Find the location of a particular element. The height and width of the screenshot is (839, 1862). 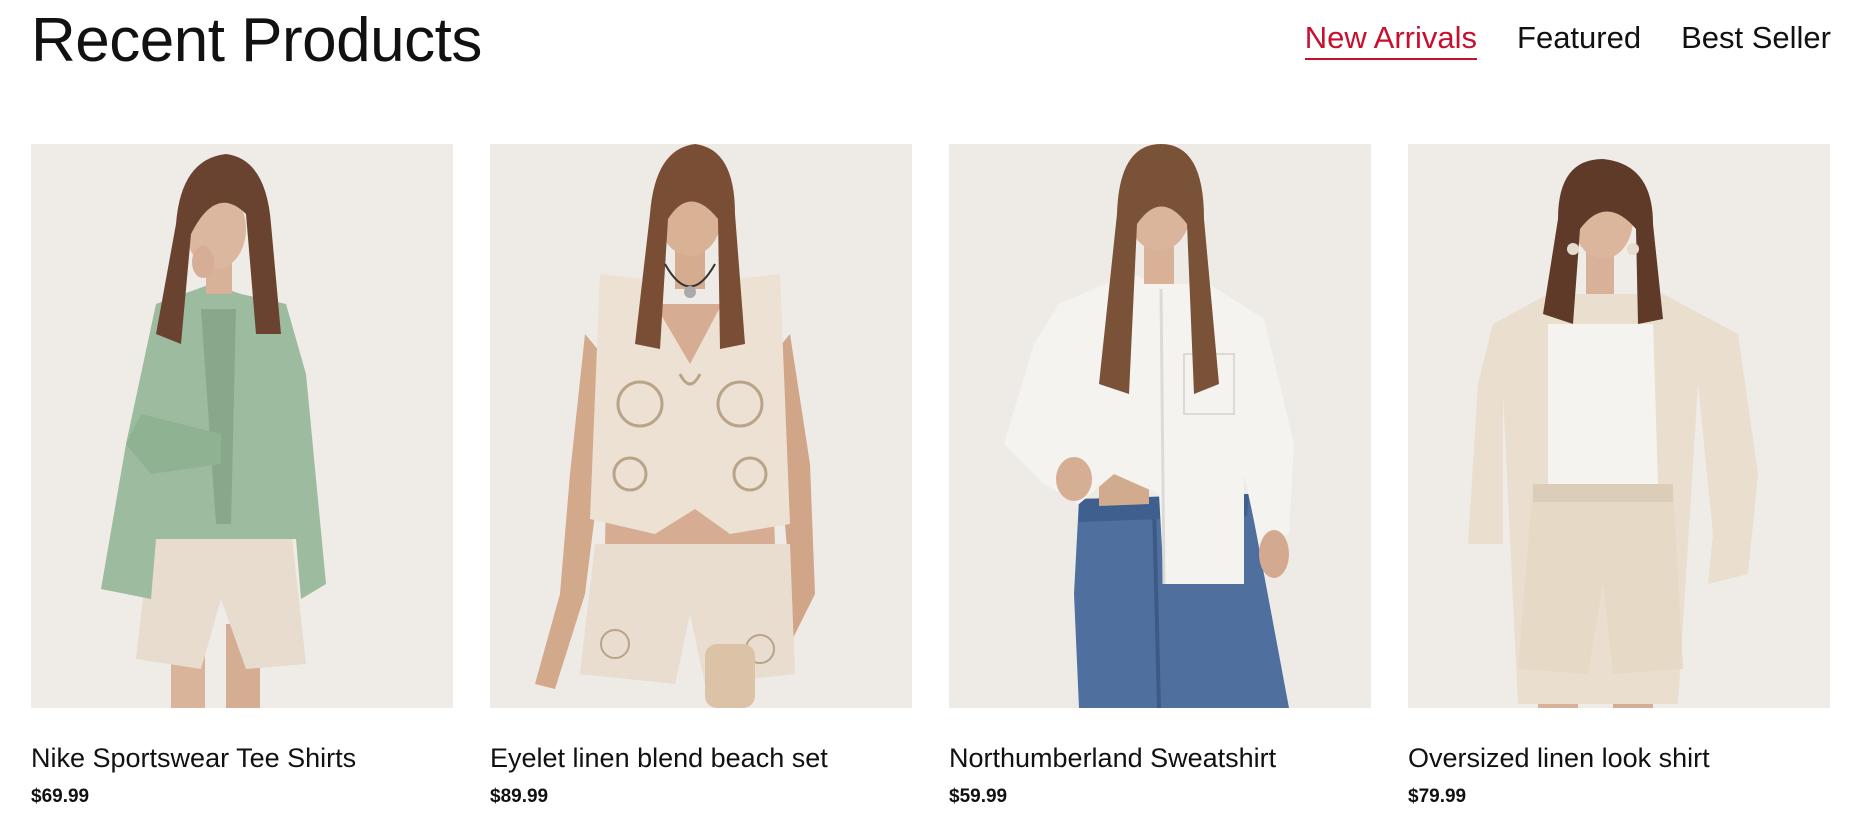

product-name: Northumberland Sweatshirt is located at coordinates (1160, 758).